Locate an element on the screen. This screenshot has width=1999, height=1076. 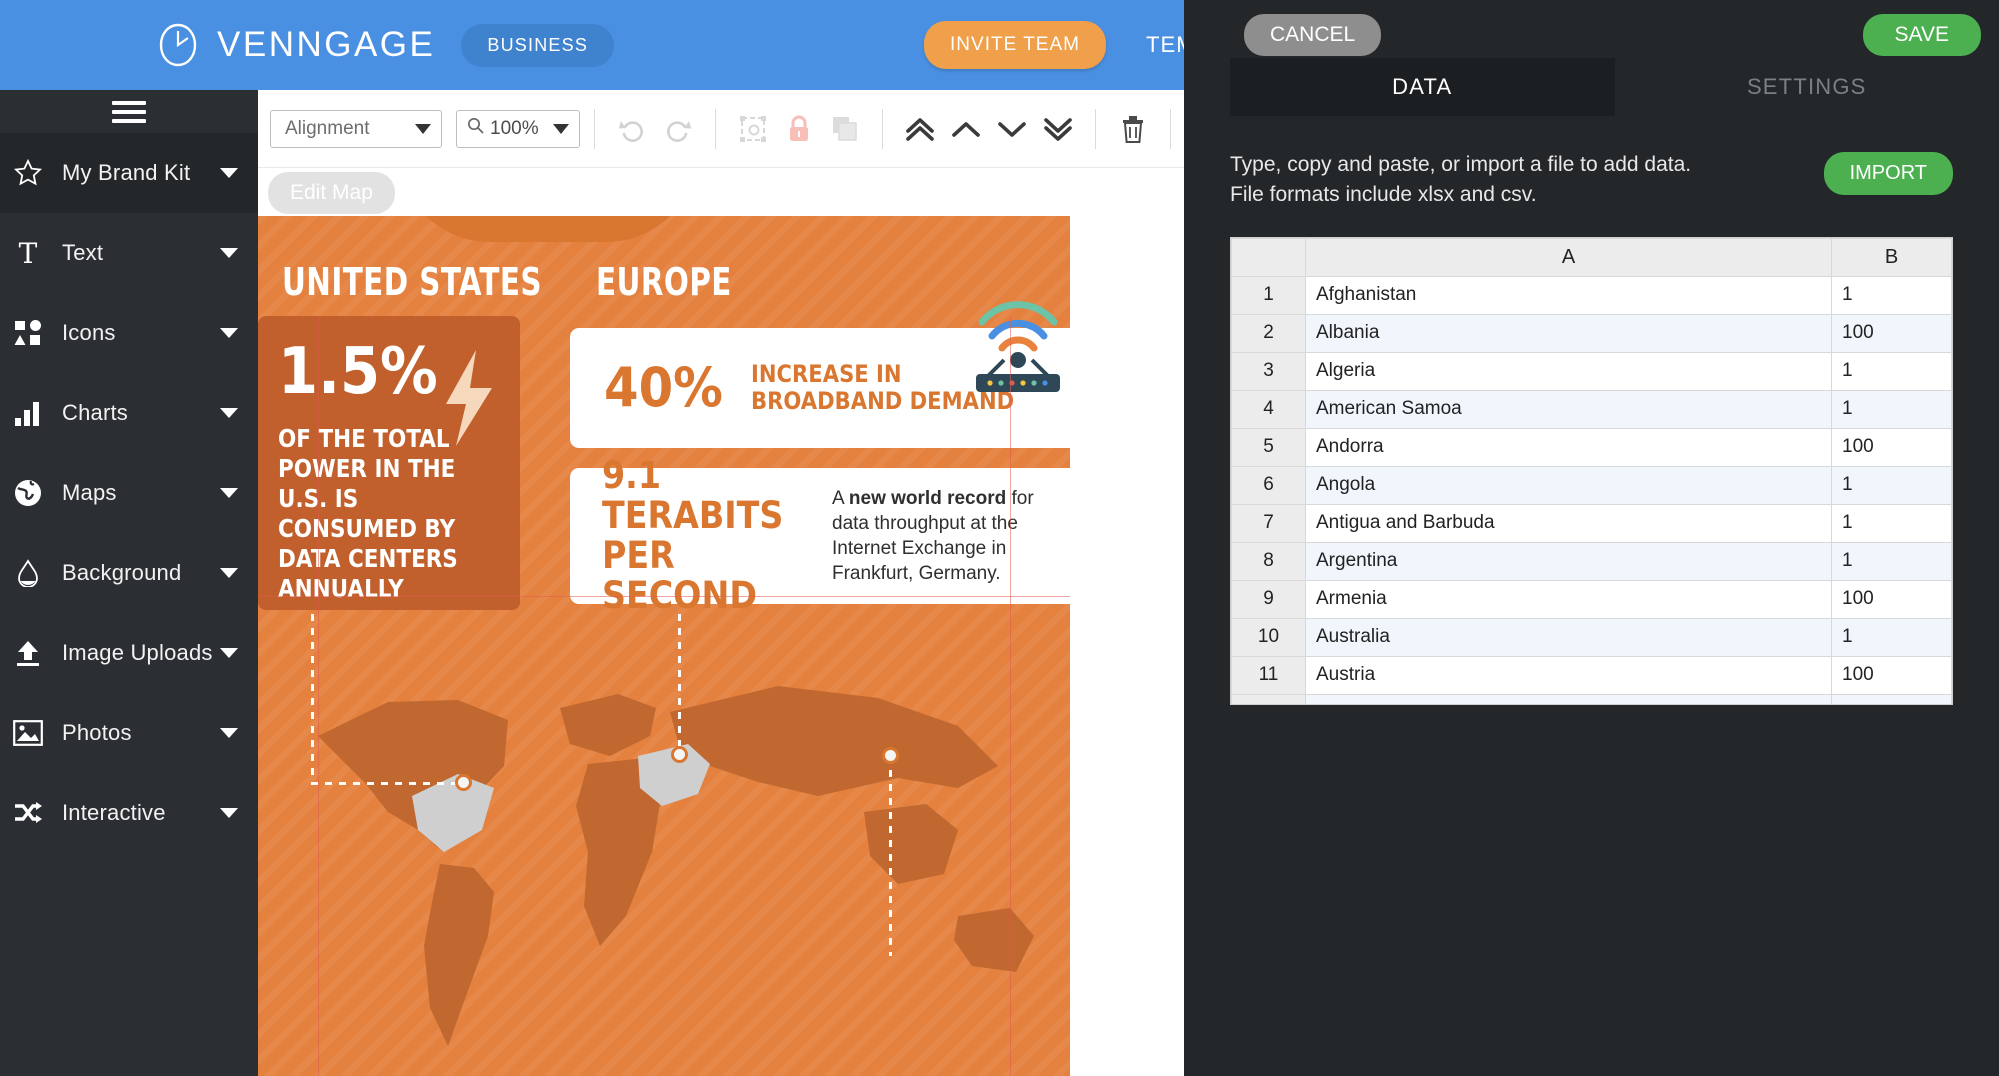
invite-team-button: INVITE TEAM is located at coordinates (1015, 45).